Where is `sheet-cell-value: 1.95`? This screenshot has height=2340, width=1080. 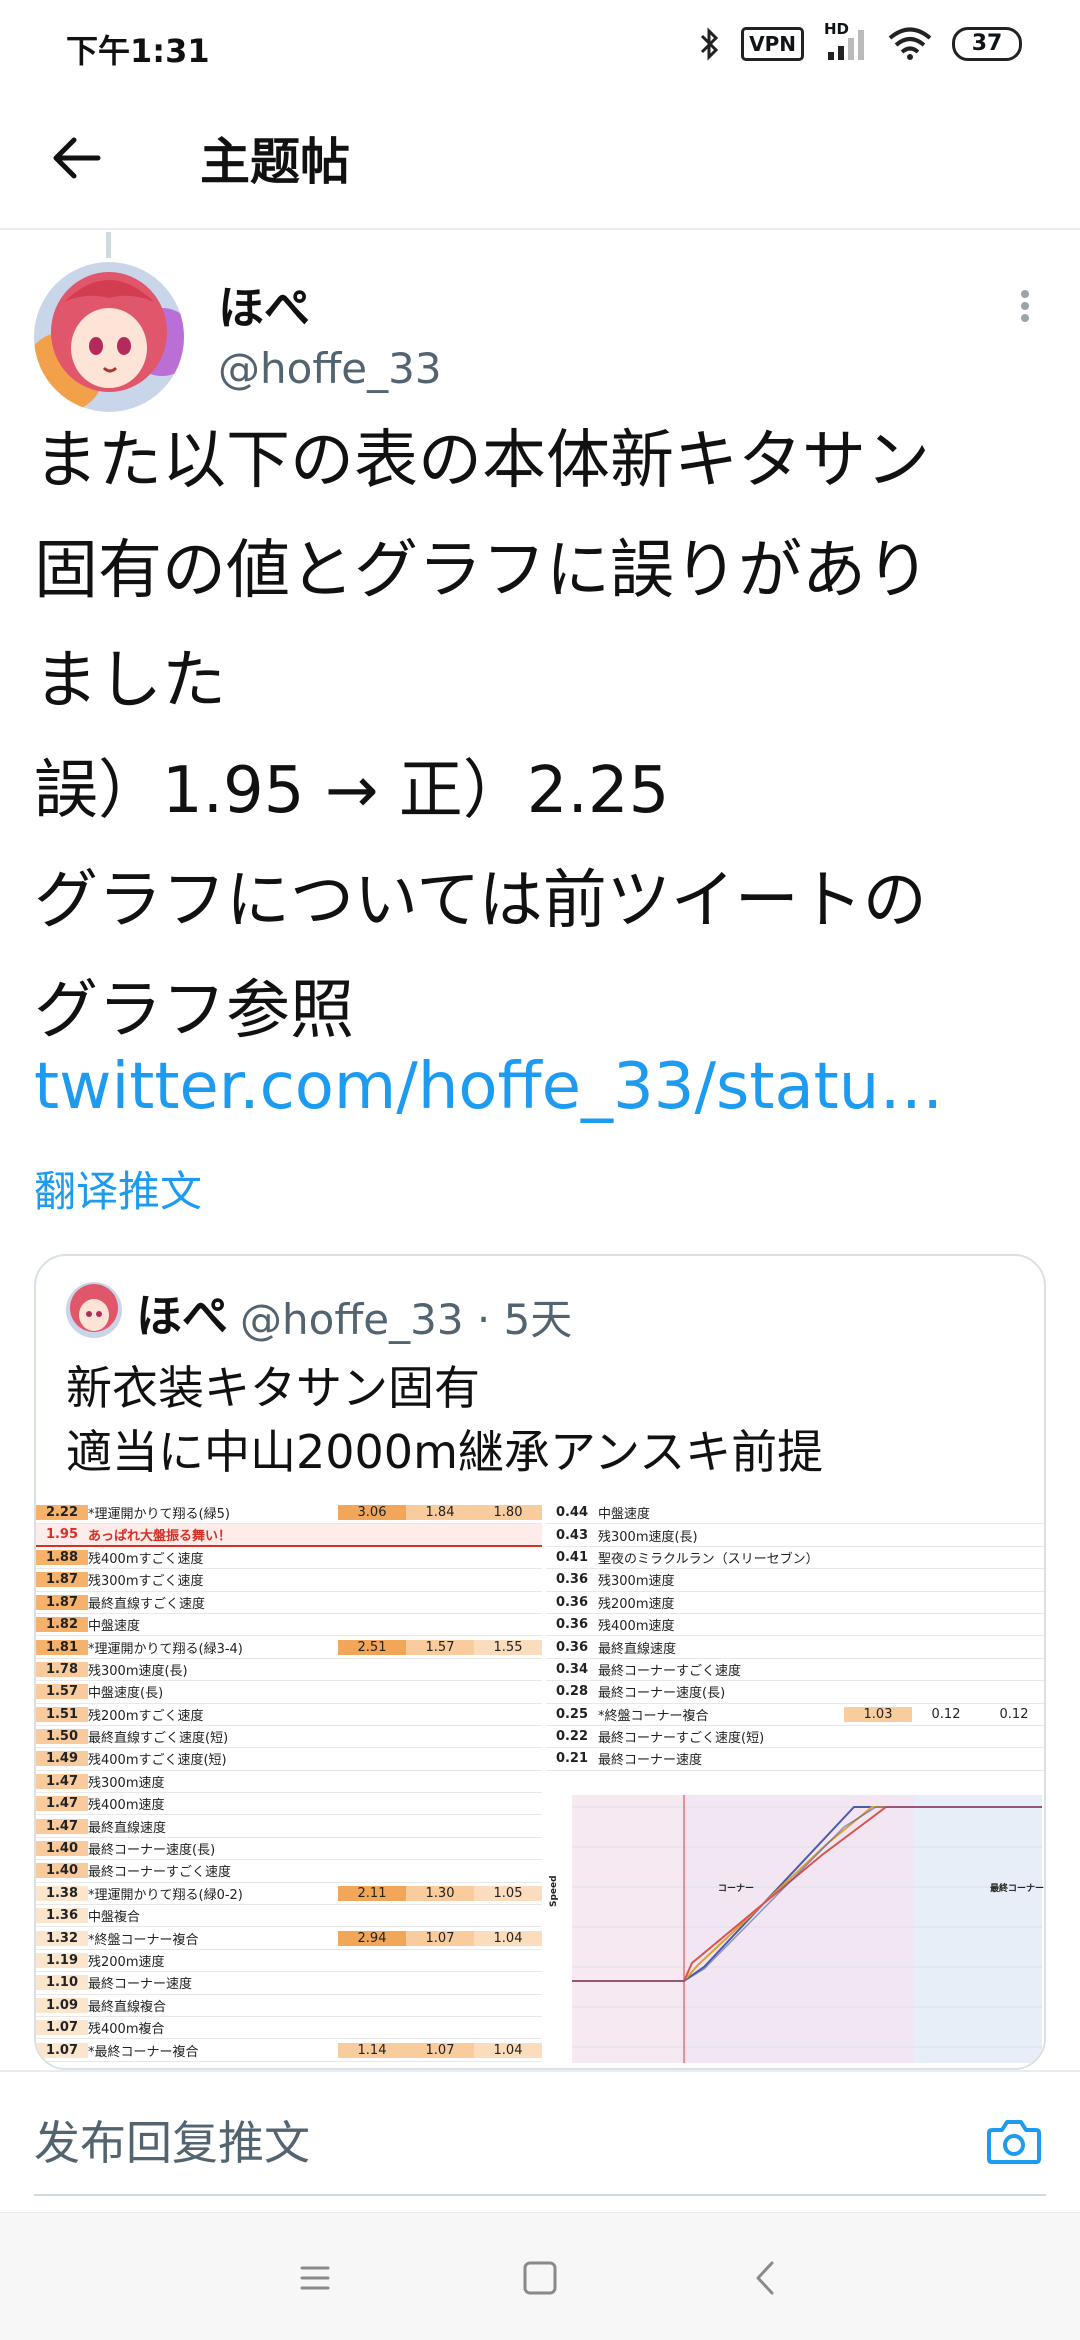
sheet-cell-value: 1.95 is located at coordinates (62, 1535).